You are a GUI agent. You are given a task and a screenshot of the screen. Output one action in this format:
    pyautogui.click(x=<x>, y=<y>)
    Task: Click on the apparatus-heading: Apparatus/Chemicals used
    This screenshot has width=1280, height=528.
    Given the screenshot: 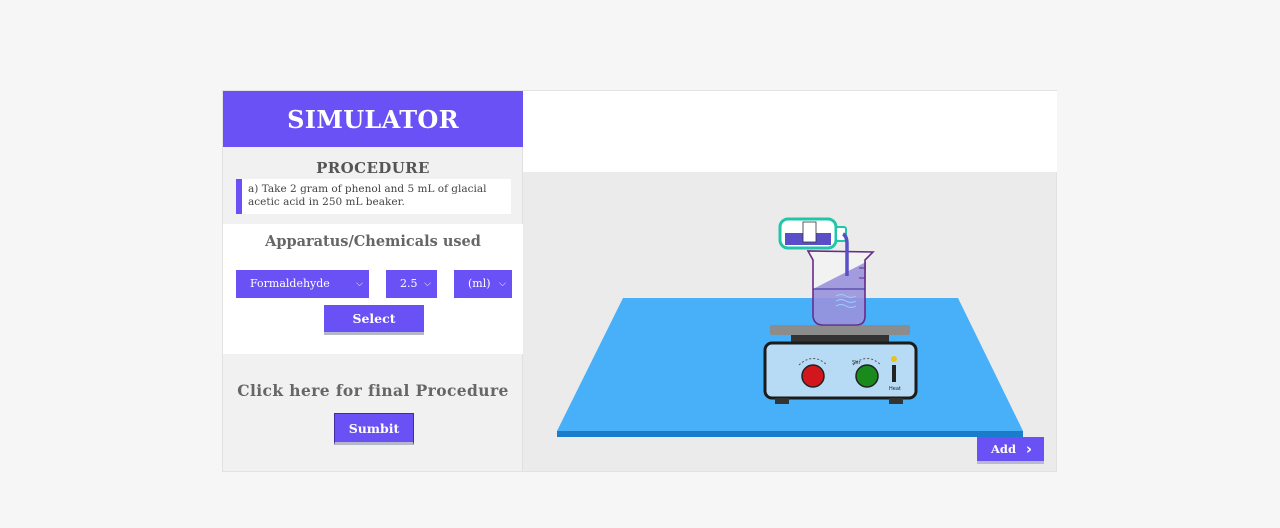 What is the action you would take?
    pyautogui.click(x=373, y=241)
    